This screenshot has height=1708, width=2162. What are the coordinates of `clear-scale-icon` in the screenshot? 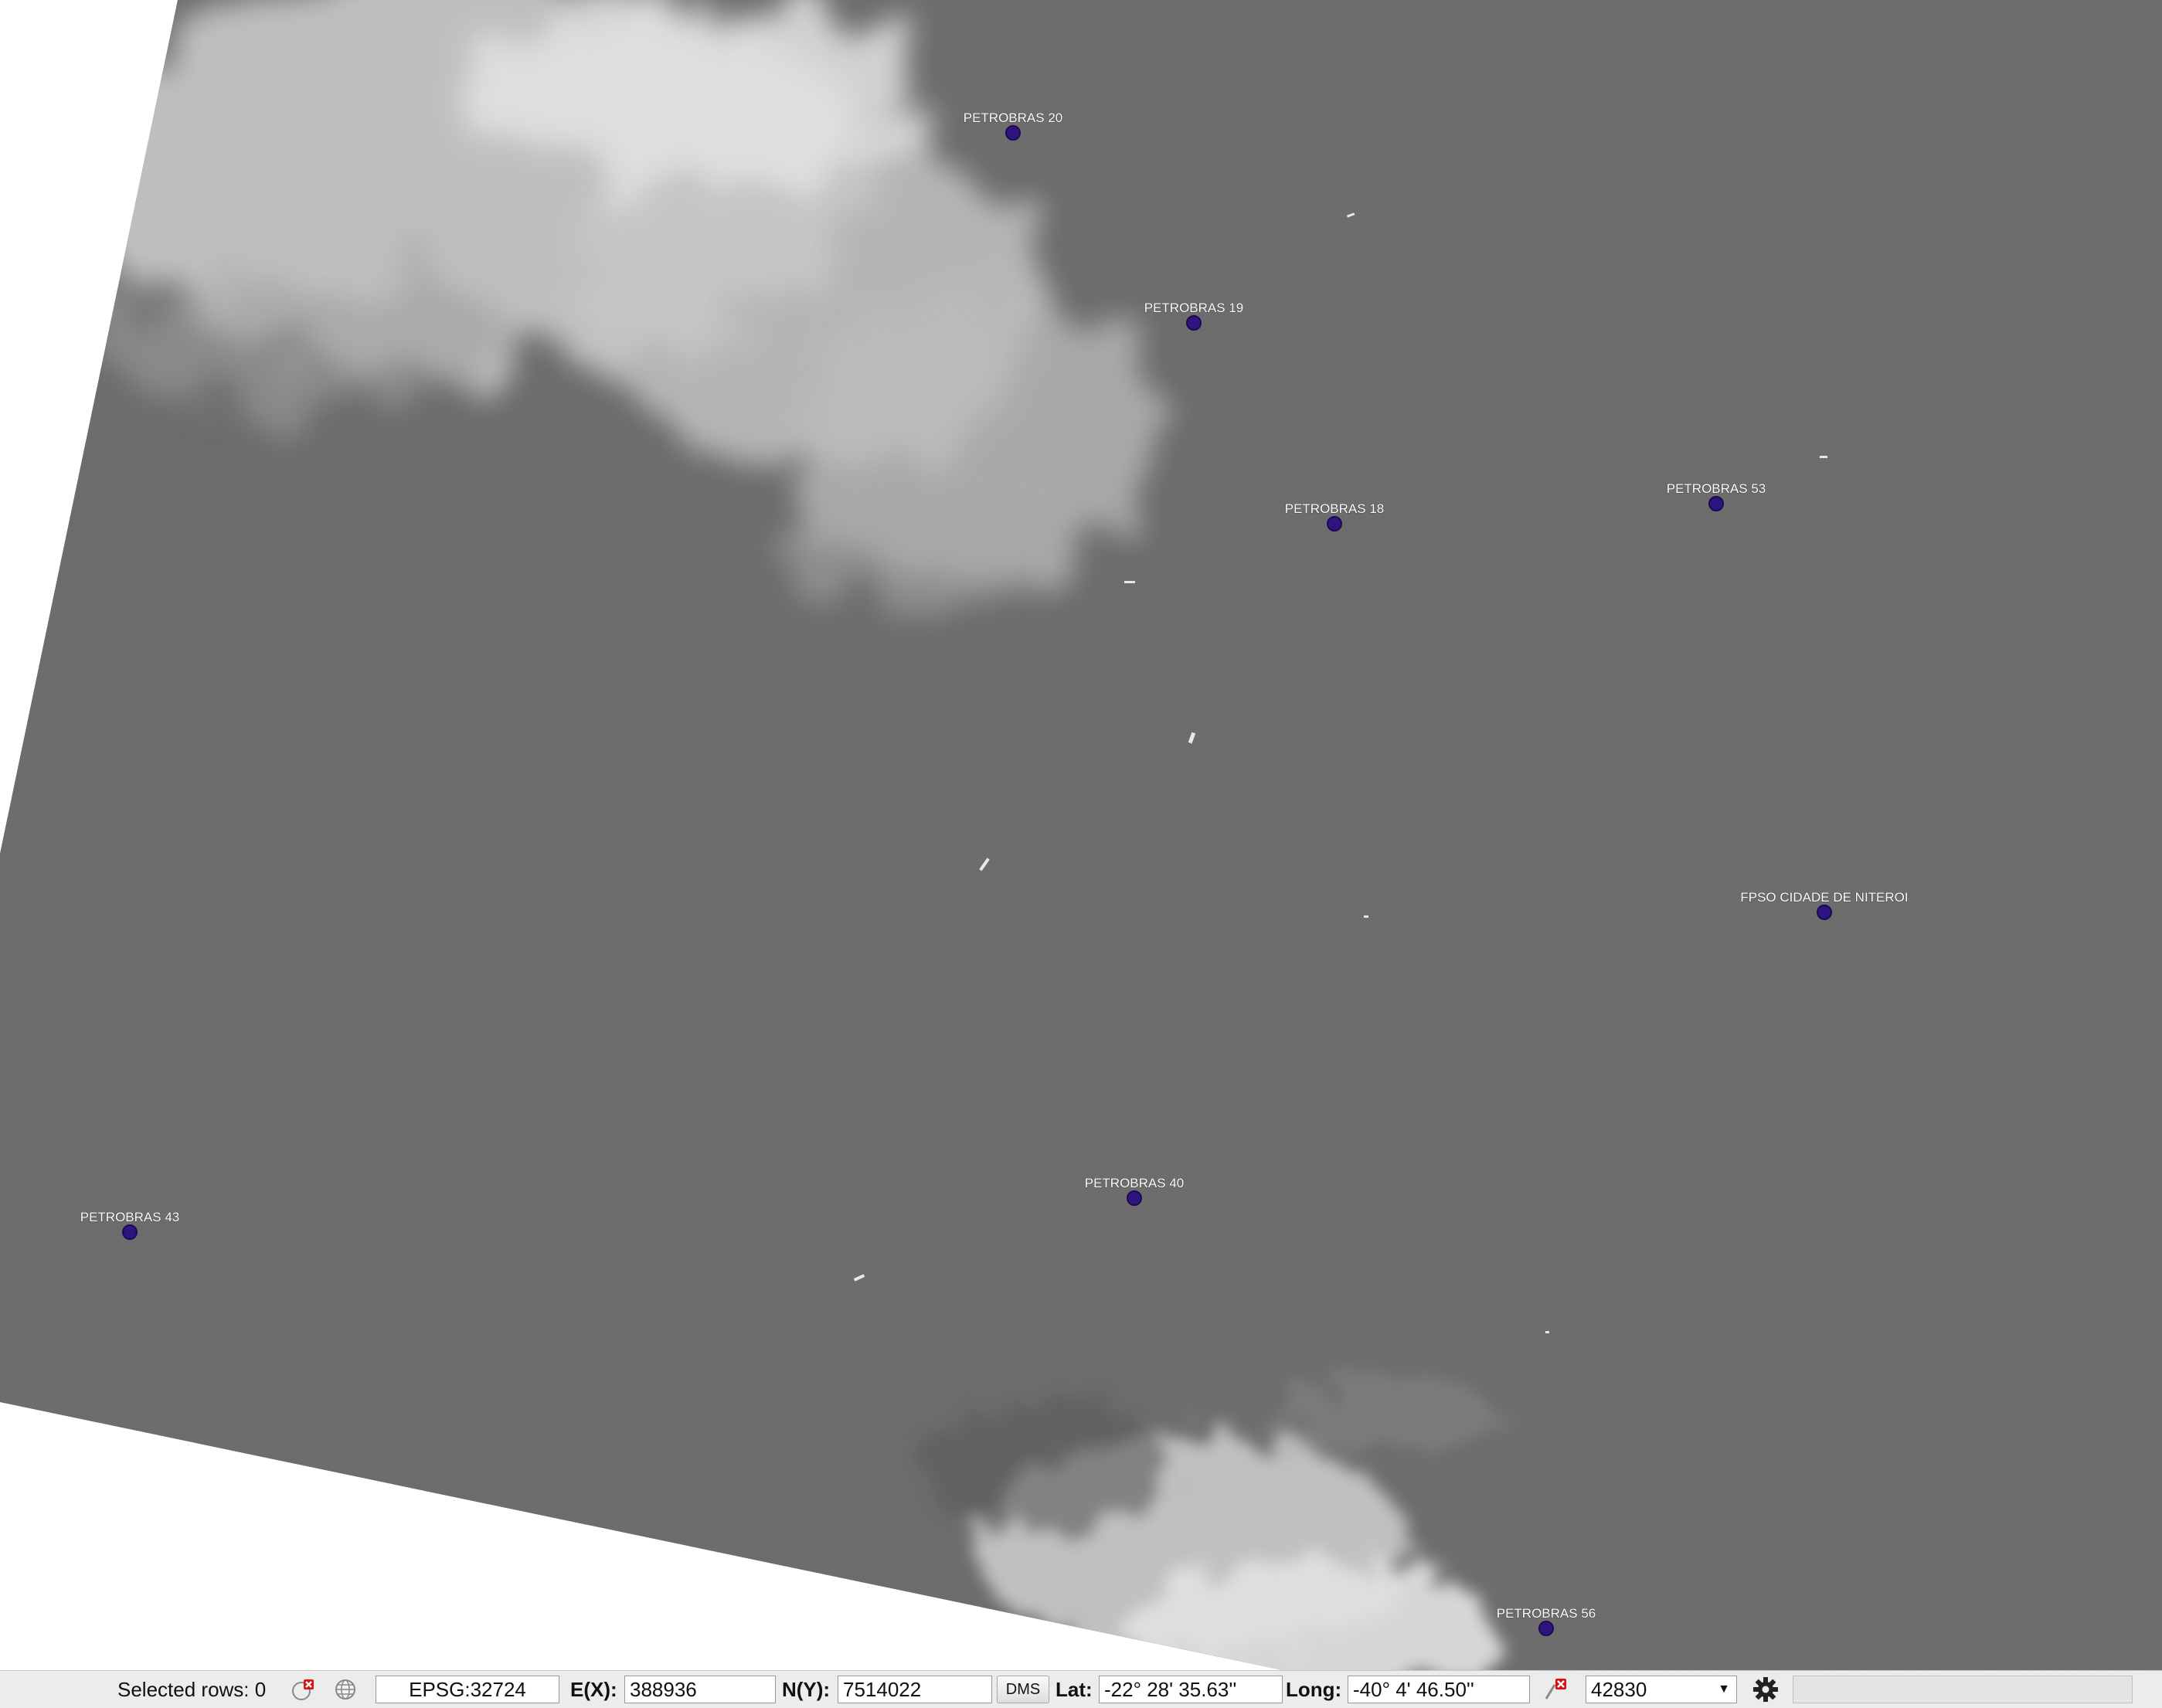 It's located at (1555, 1690).